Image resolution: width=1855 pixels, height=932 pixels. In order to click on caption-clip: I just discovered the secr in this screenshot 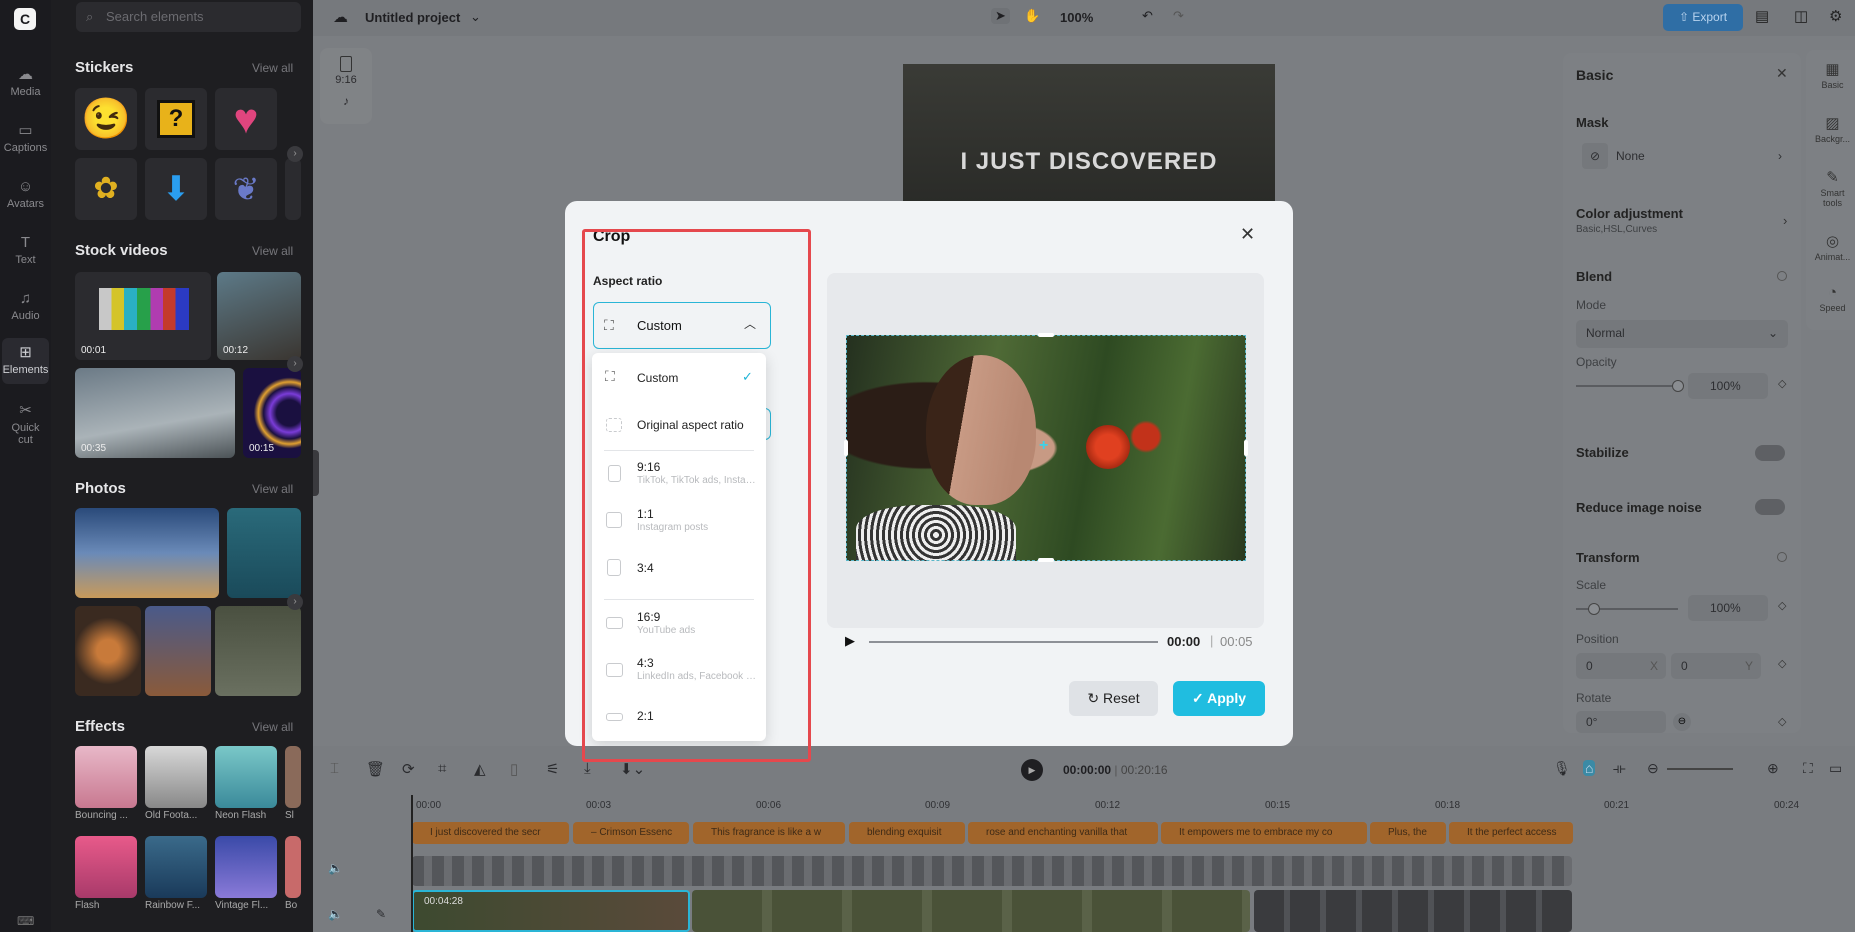, I will do `click(490, 833)`.